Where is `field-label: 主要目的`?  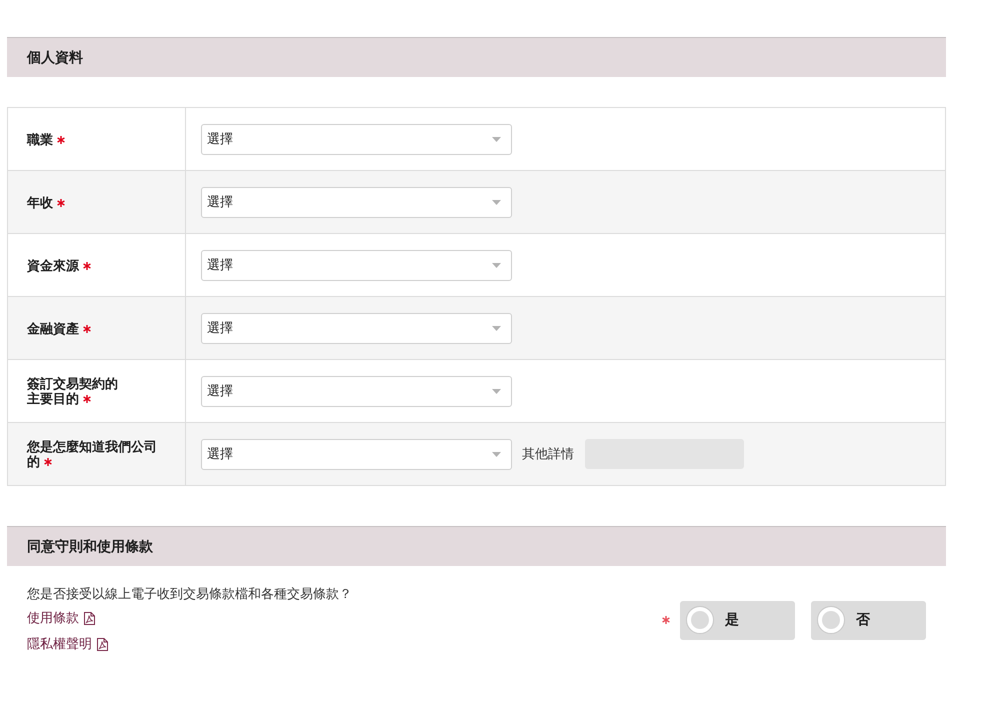
field-label: 主要目的 is located at coordinates (53, 398).